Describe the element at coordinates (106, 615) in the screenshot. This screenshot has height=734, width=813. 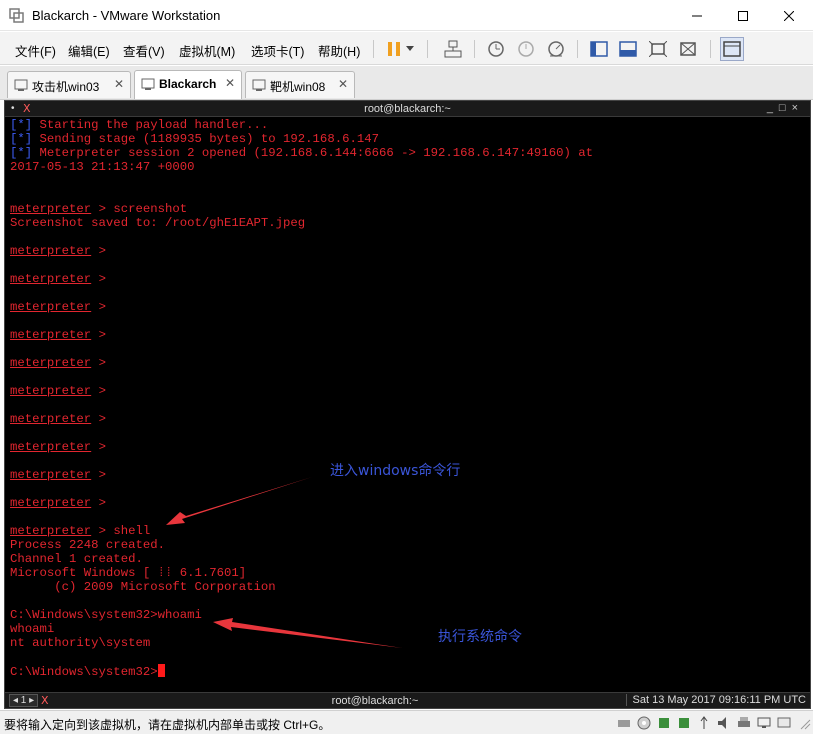
I see `line-text: C:\Windows\system32>whoami` at that location.